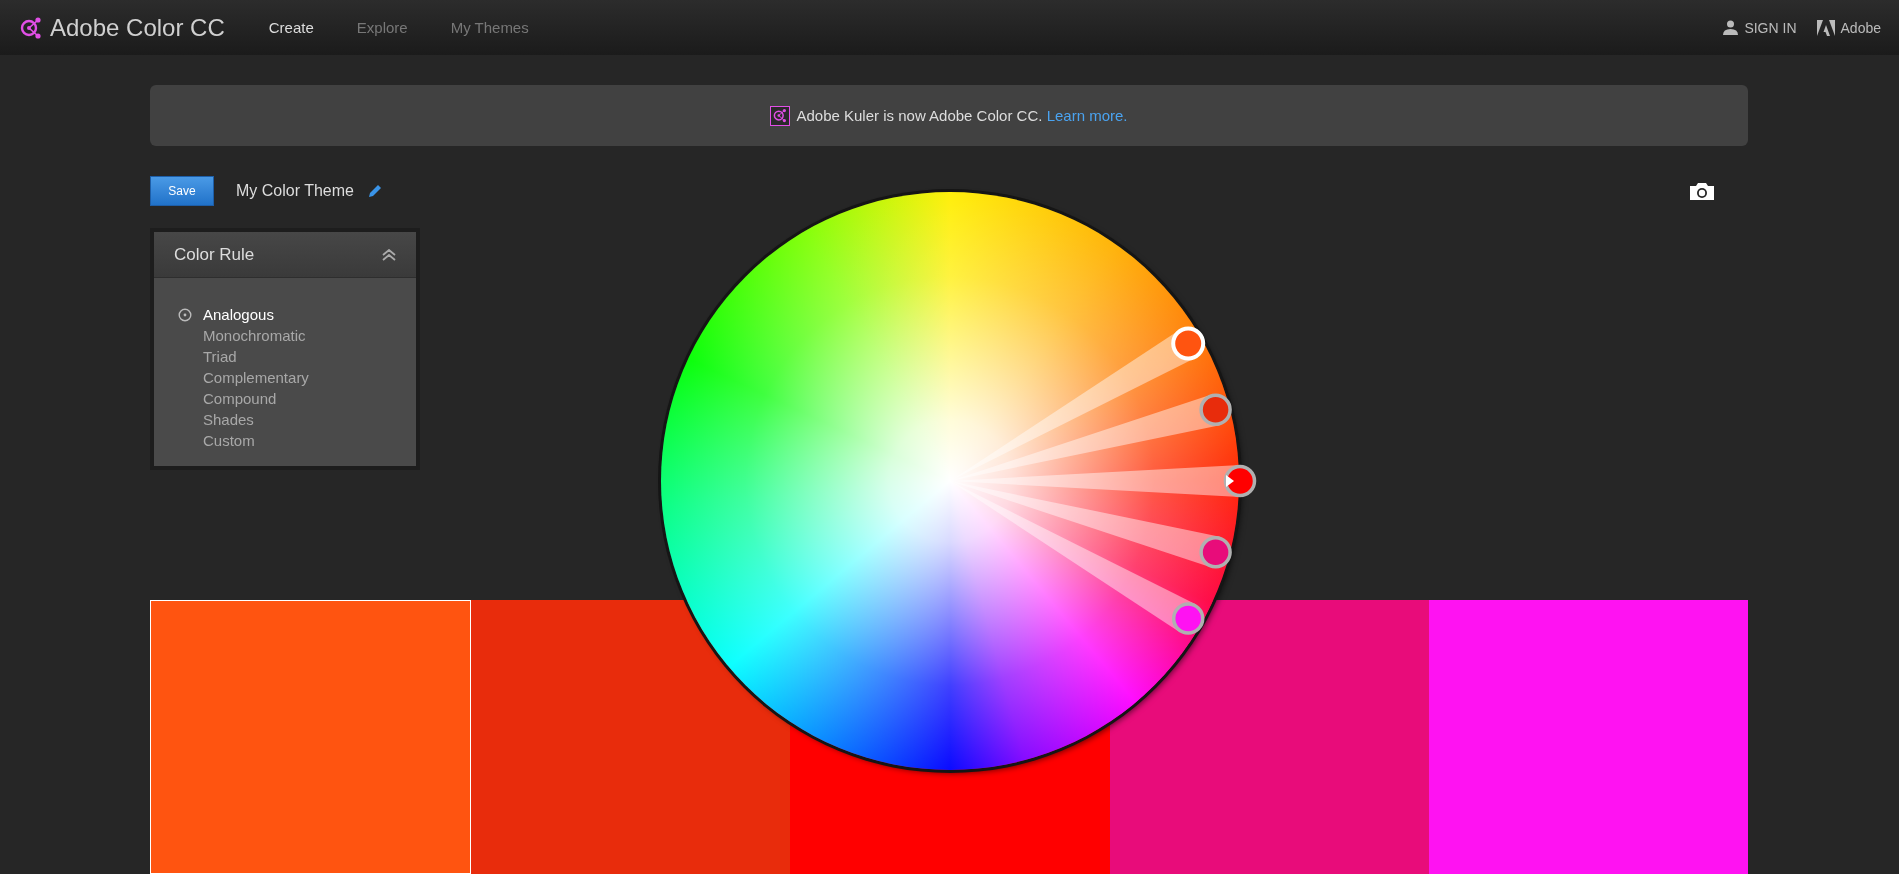 This screenshot has width=1899, height=874. What do you see at coordinates (214, 254) in the screenshot?
I see `panel-title: Color Rule` at bounding box center [214, 254].